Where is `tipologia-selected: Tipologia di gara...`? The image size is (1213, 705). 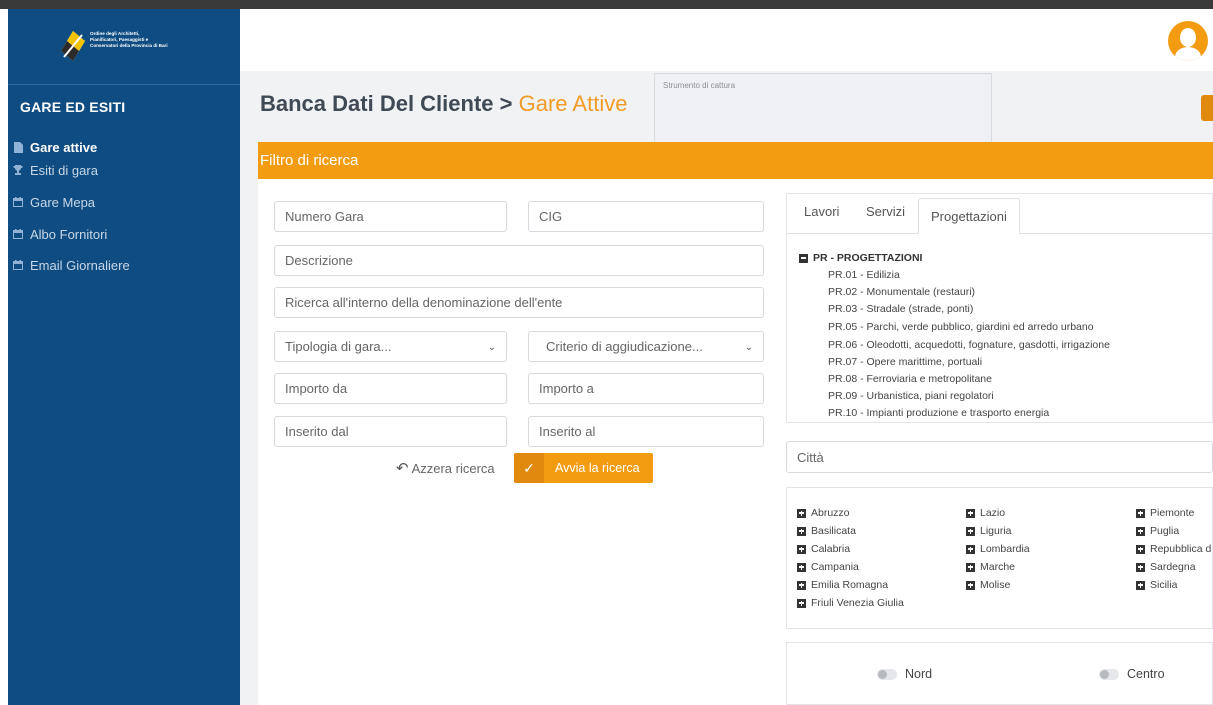 tipologia-selected: Tipologia di gara... is located at coordinates (338, 346).